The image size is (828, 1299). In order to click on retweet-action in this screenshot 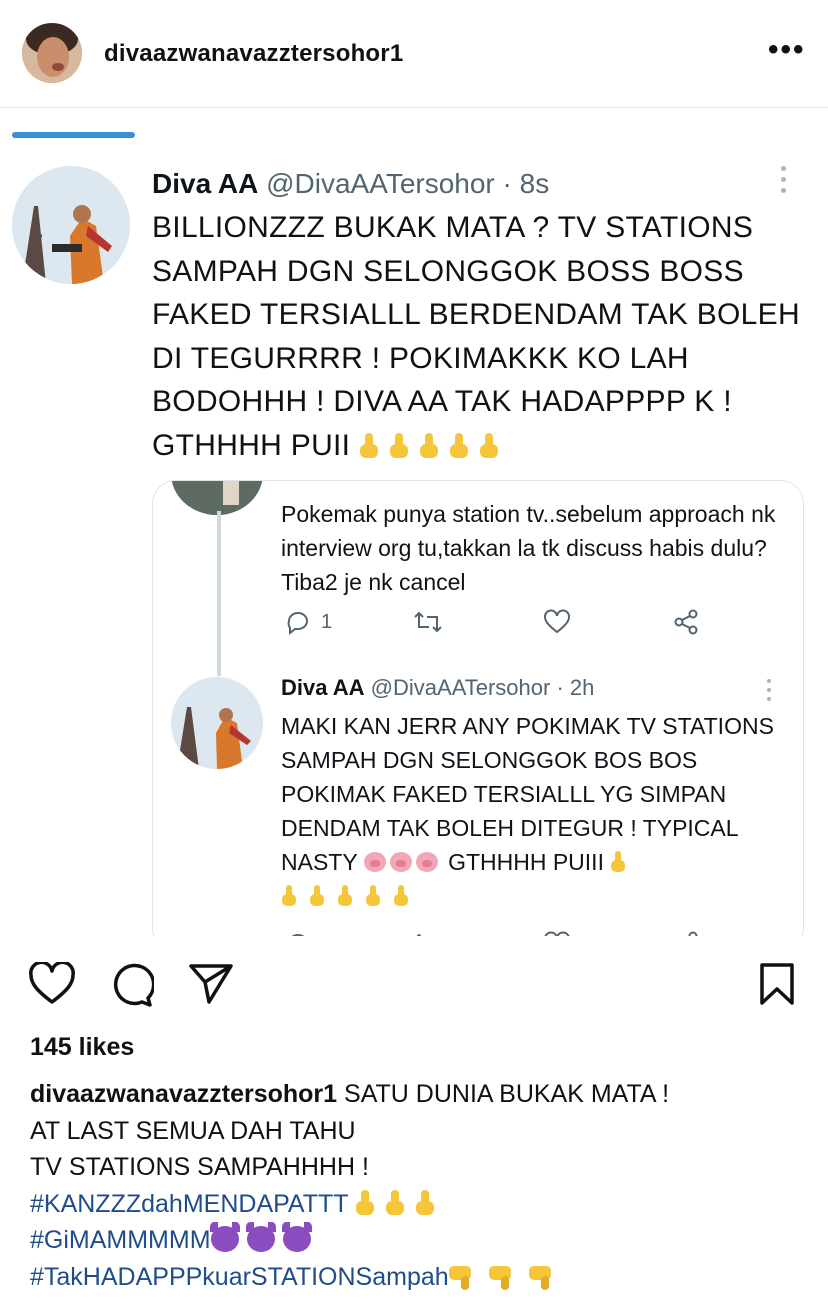, I will do `click(428, 622)`.